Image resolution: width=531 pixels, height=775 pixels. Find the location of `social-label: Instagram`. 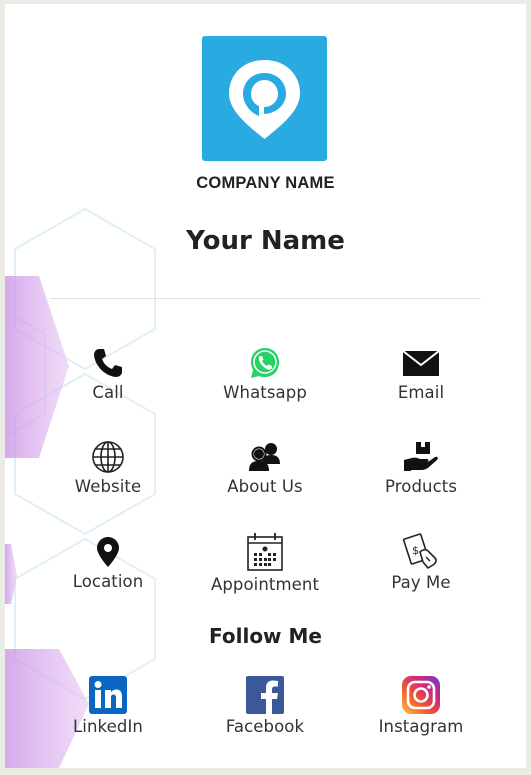

social-label: Instagram is located at coordinates (421, 726).